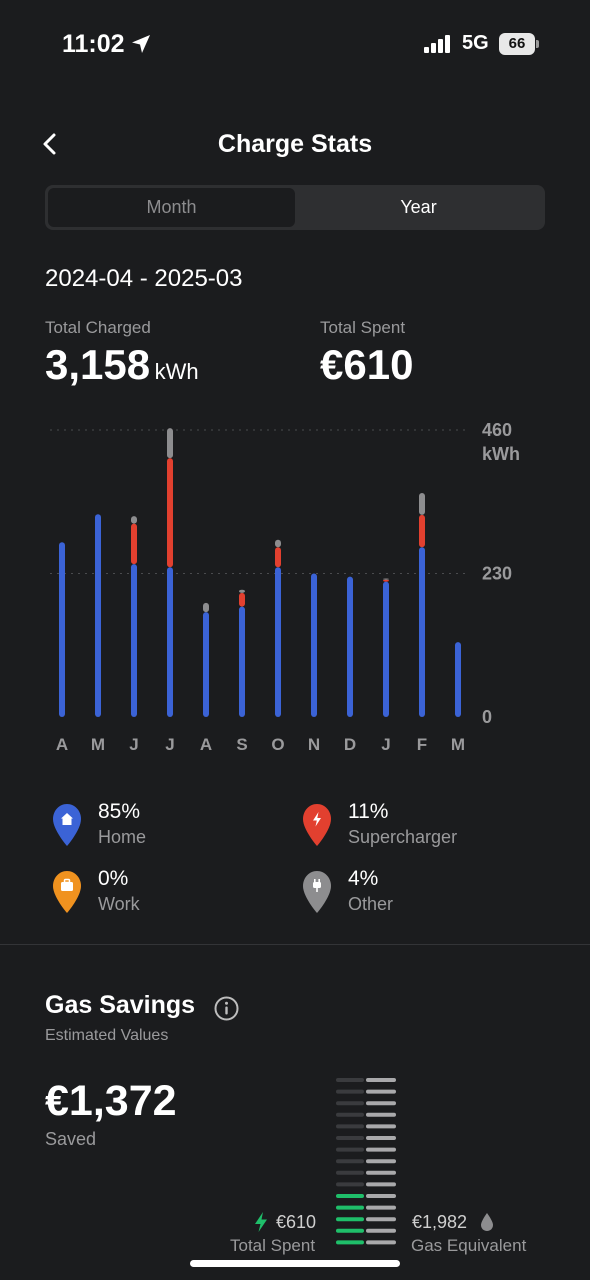 This screenshot has height=1280, width=590. What do you see at coordinates (98, 327) in the screenshot?
I see `total-charged-label: Total Charged` at bounding box center [98, 327].